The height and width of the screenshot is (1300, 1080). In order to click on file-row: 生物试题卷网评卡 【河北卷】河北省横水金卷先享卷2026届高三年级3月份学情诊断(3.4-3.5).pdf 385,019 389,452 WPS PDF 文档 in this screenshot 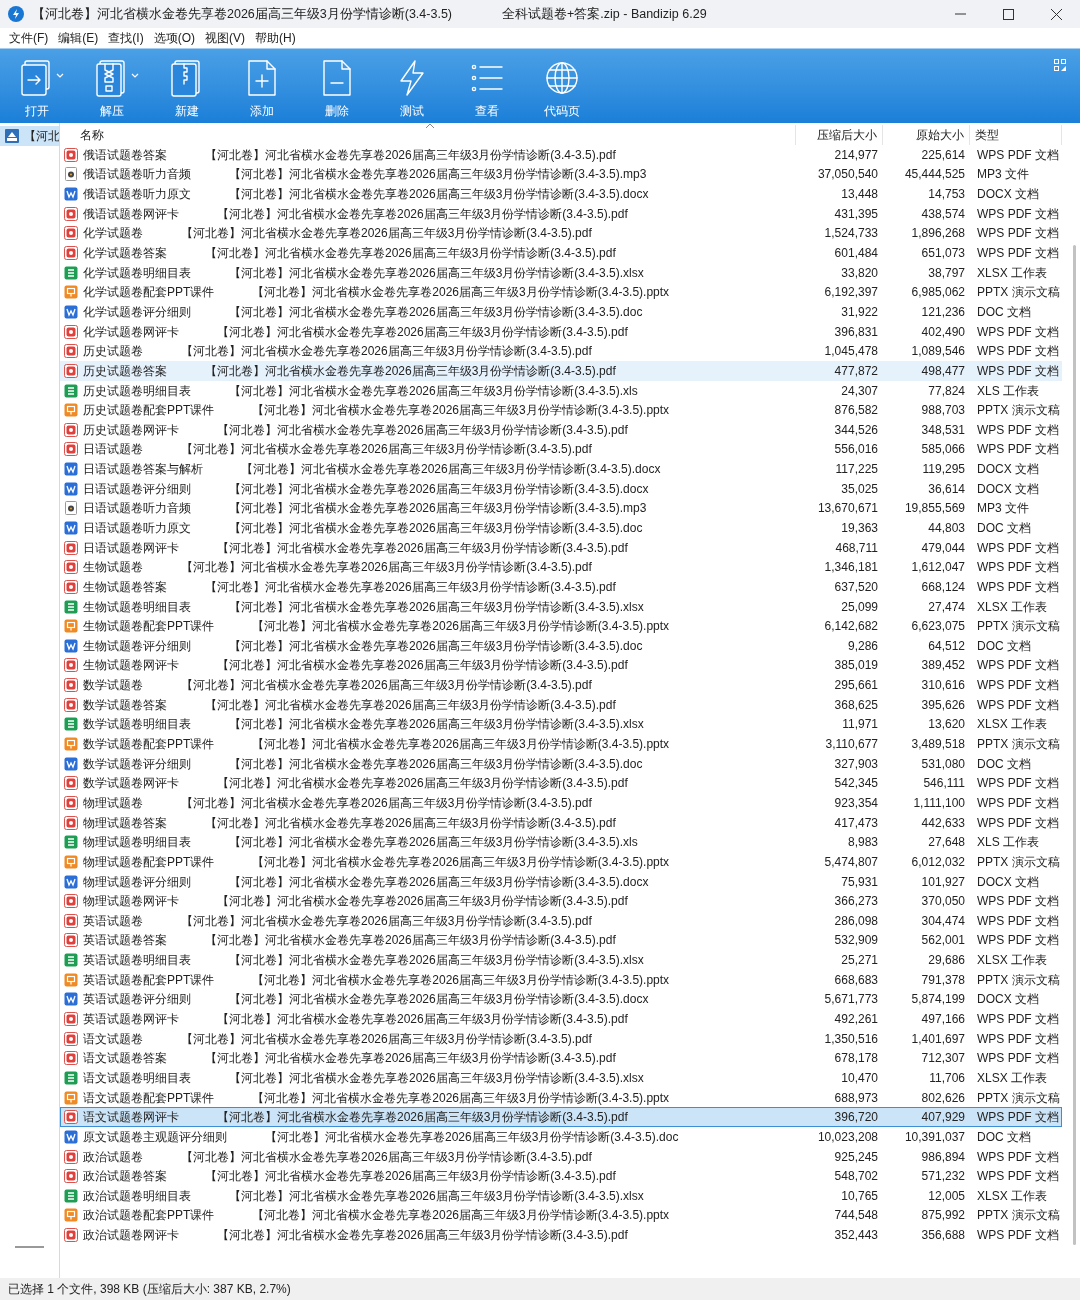, I will do `click(561, 665)`.